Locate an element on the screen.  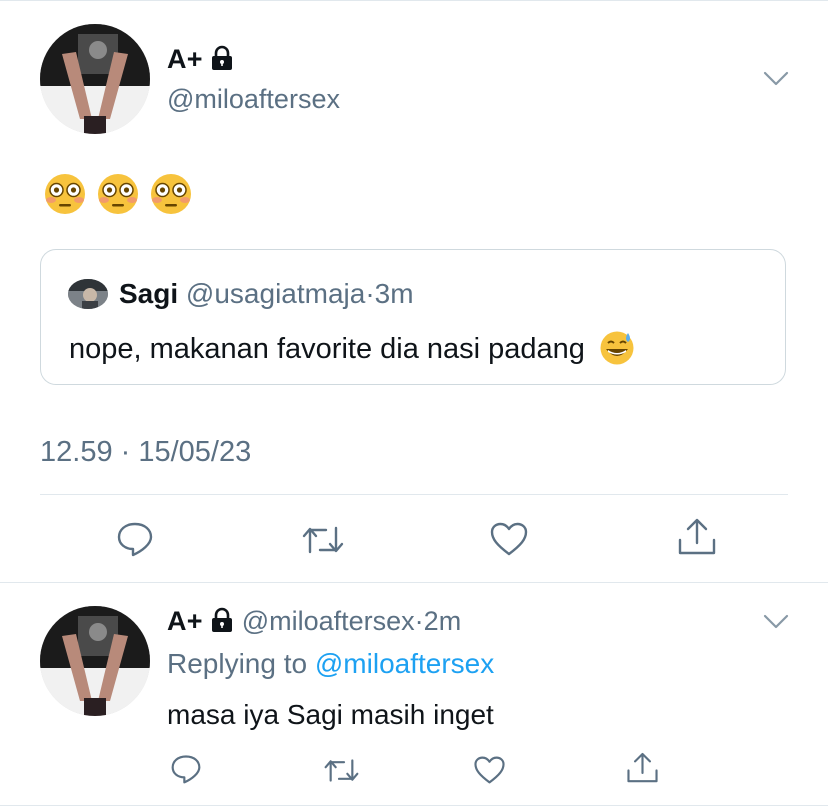
chevron-down-icon is located at coordinates (776, 79).